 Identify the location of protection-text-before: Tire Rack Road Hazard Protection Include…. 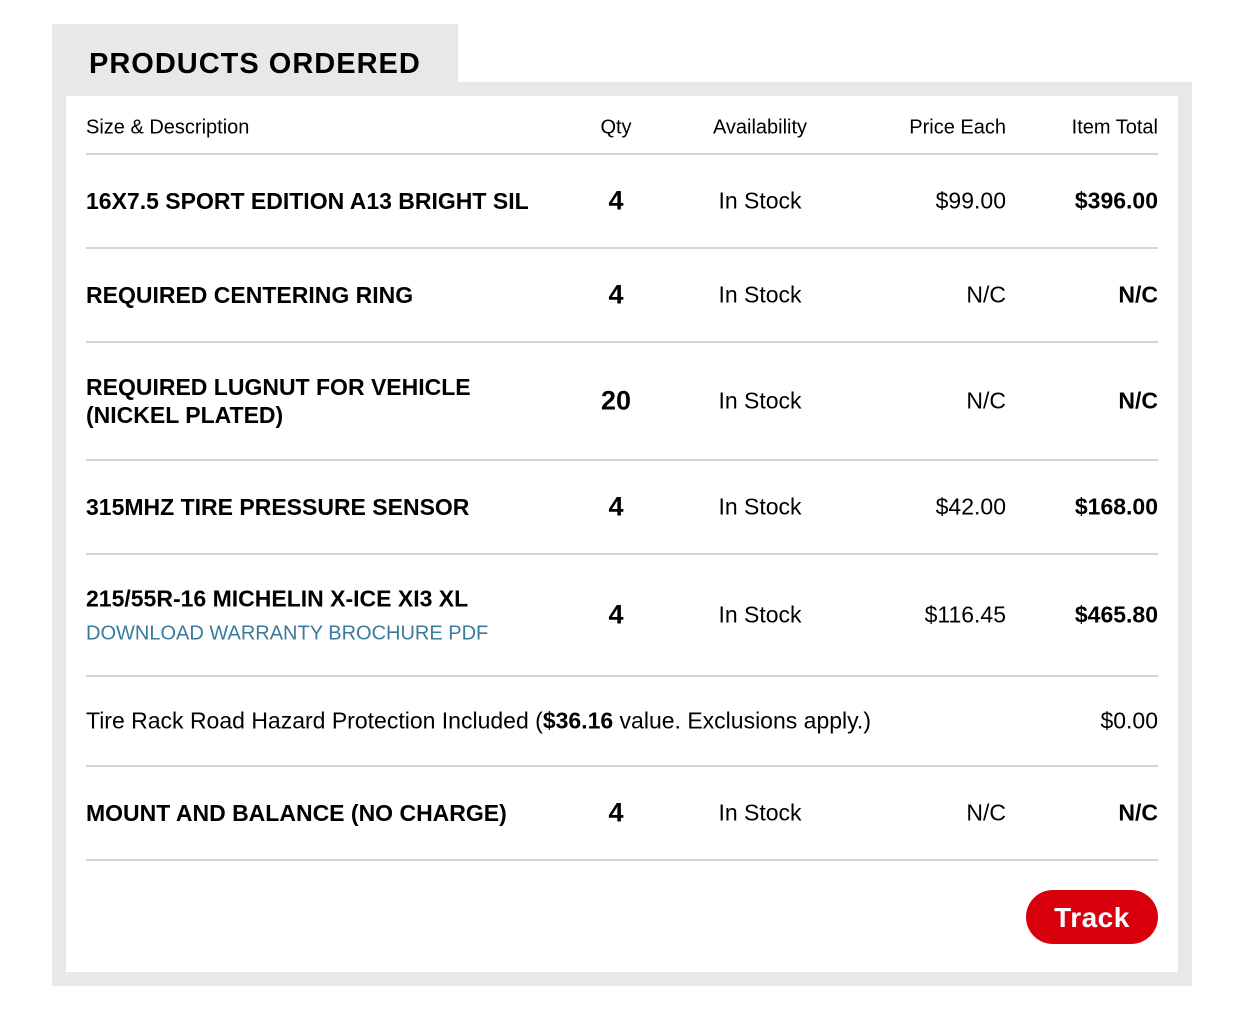
(314, 720).